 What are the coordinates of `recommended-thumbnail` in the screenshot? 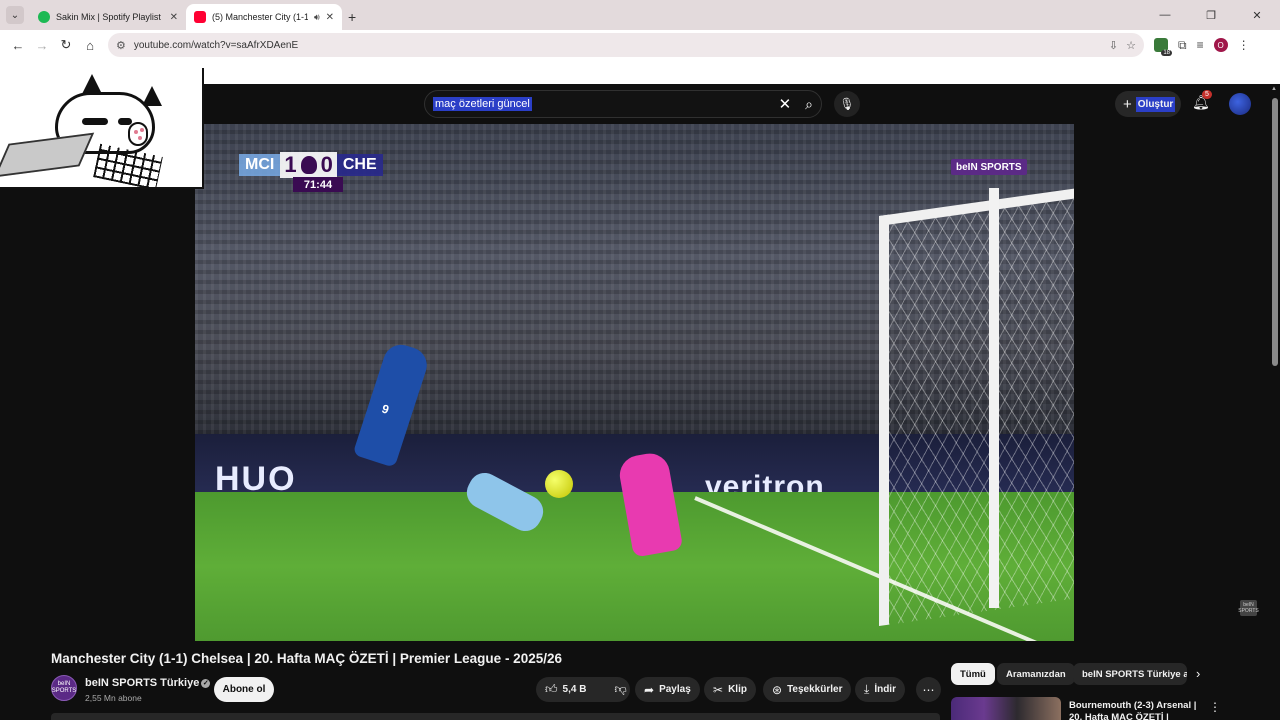 It's located at (1006, 708).